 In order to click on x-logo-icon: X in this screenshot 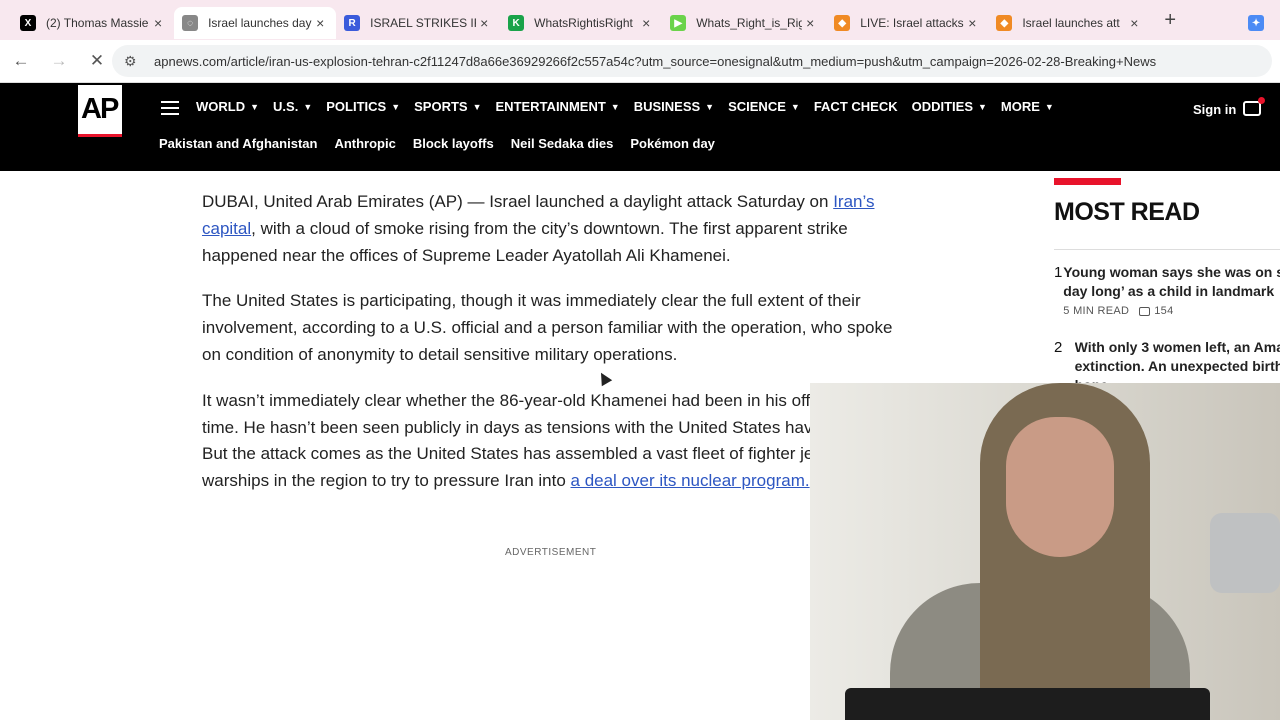, I will do `click(28, 23)`.